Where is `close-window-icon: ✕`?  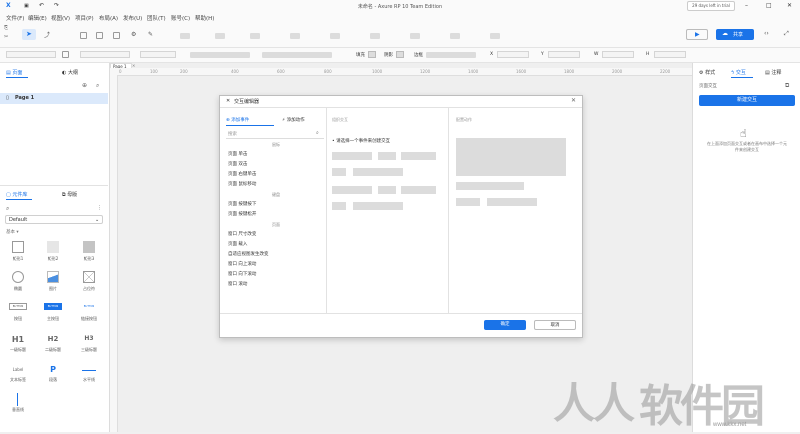 close-window-icon: ✕ is located at coordinates (789, 5).